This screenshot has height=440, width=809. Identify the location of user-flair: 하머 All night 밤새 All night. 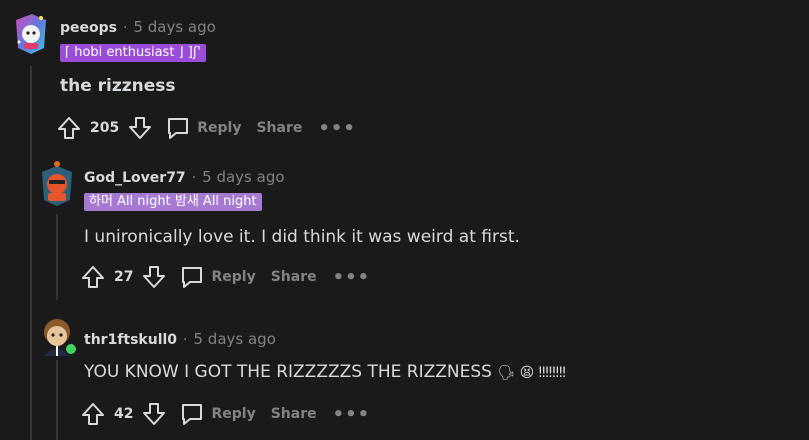
(173, 202).